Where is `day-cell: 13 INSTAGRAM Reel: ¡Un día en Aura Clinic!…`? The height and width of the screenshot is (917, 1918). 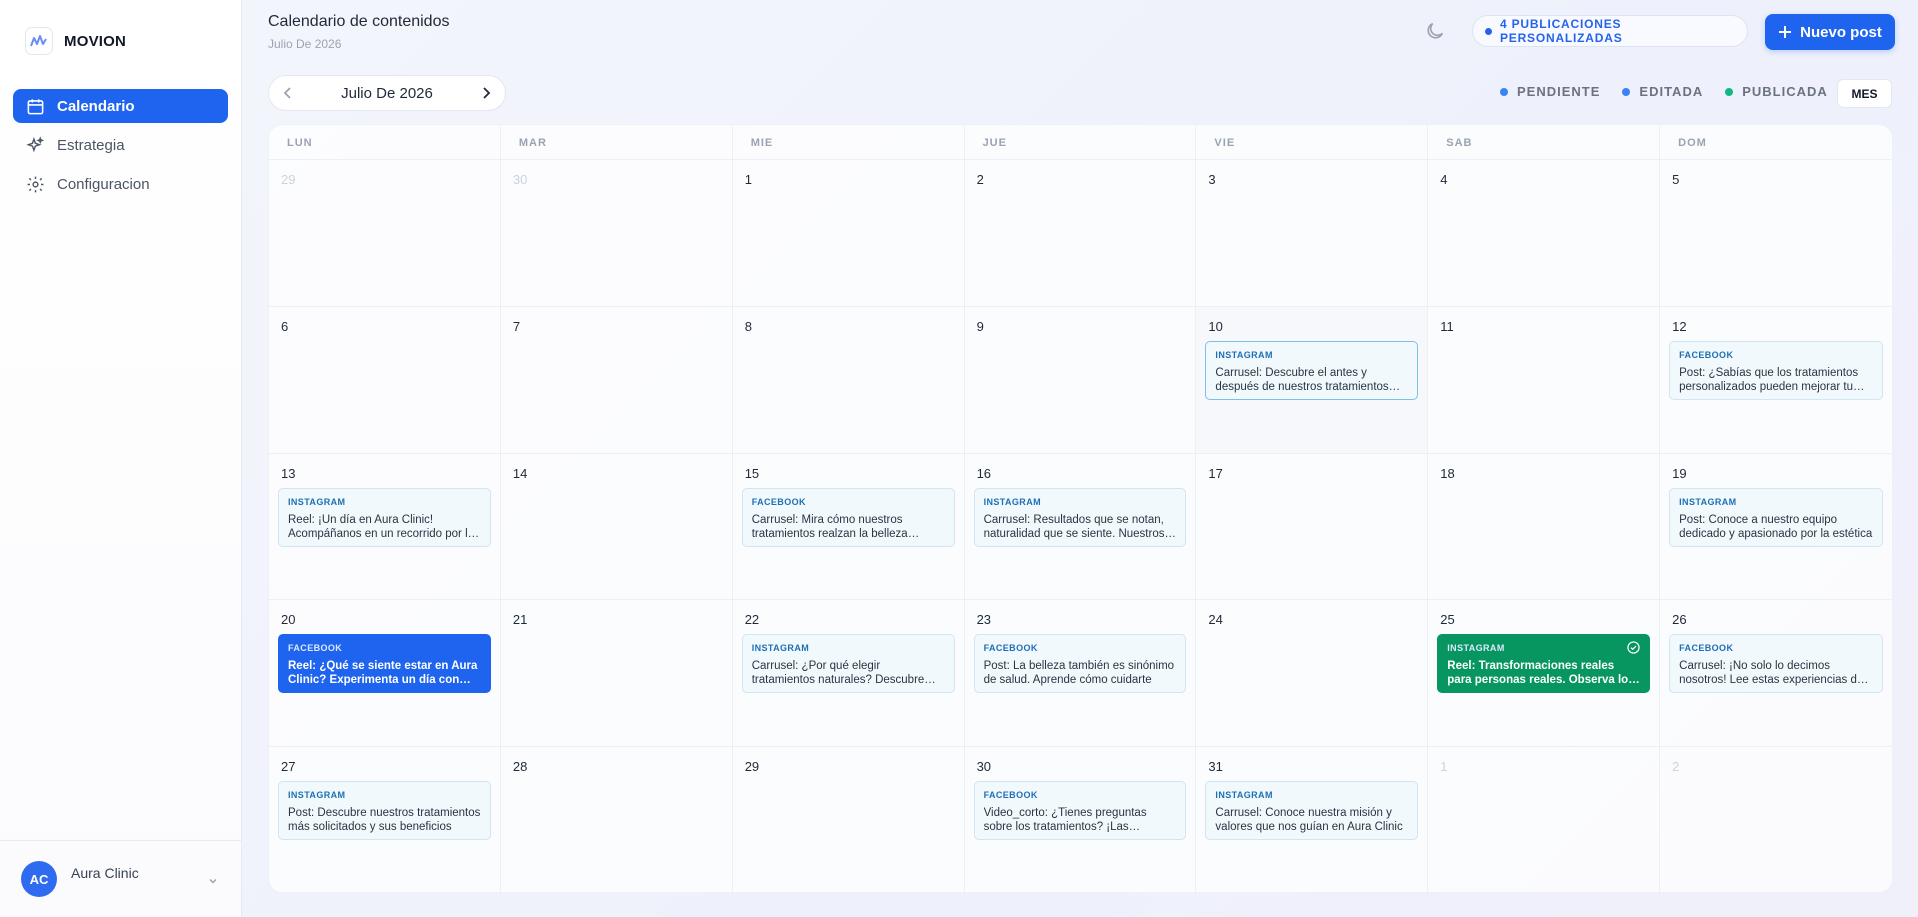 day-cell: 13 INSTAGRAM Reel: ¡Un día en Aura Clinic!… is located at coordinates (385, 527).